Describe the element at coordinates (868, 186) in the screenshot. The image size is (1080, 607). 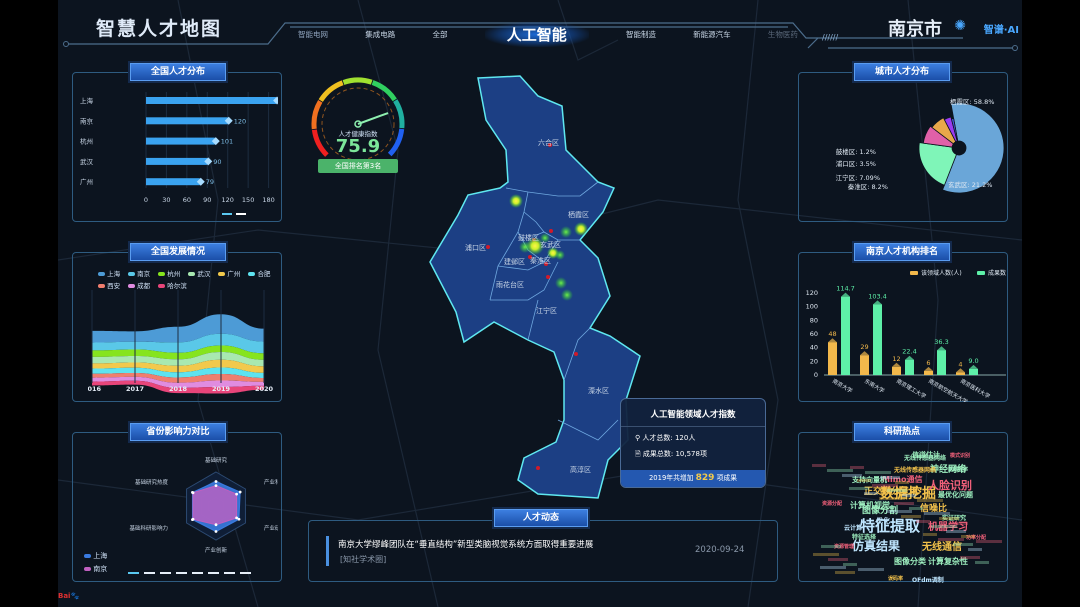
I see `pie-label: 秦淮区: 8.2%` at that location.